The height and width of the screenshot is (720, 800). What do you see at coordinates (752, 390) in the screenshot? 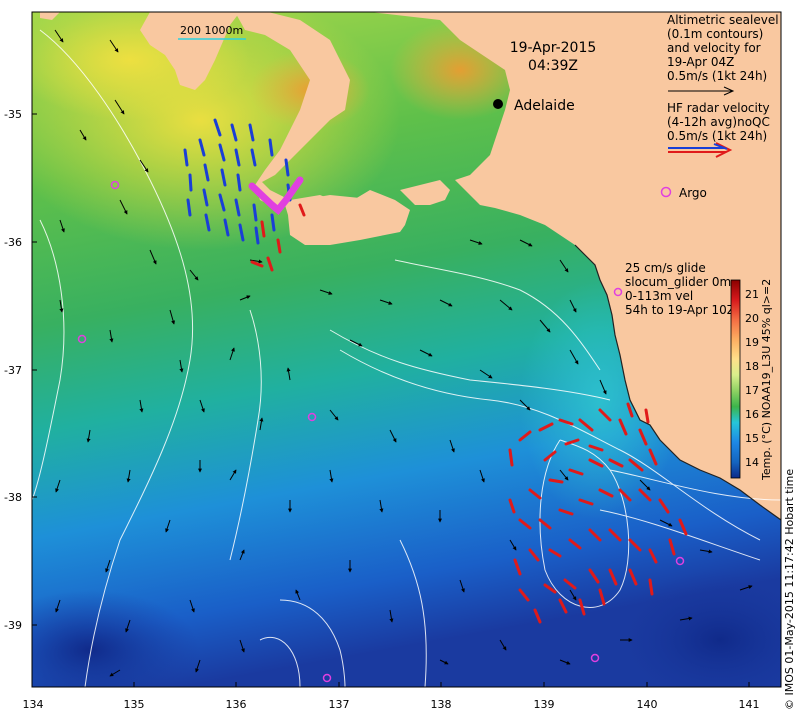
I see `colorbar-tick: 17` at bounding box center [752, 390].